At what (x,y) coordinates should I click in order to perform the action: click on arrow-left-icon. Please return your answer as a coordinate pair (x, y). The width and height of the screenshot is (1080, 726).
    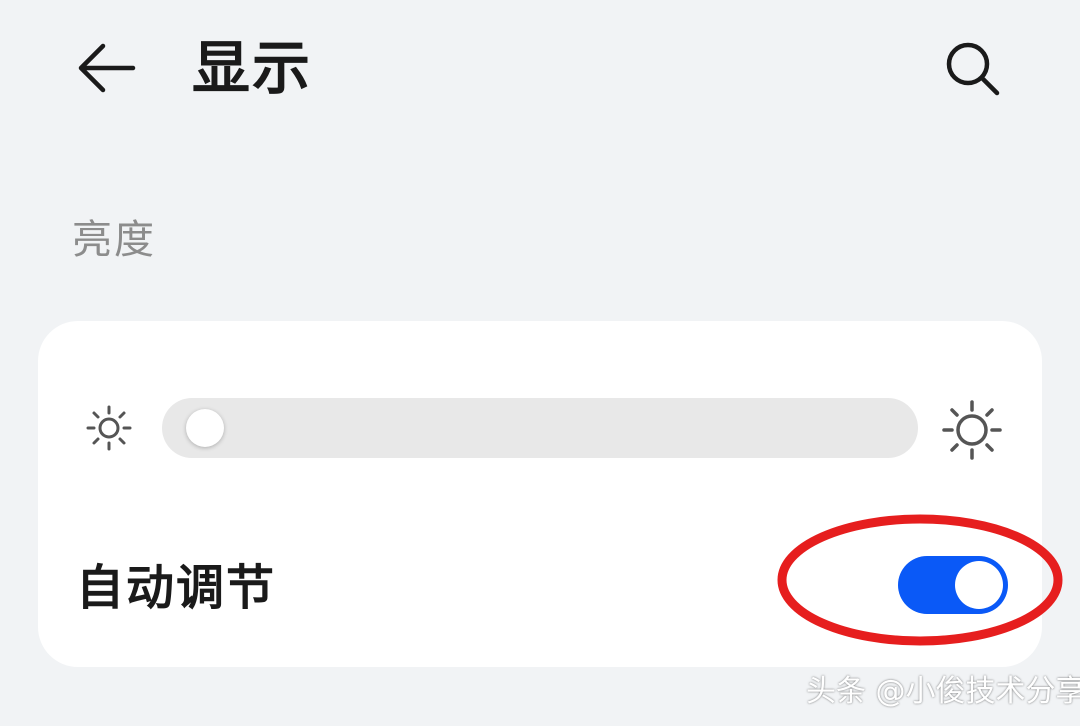
    Looking at the image, I should click on (107, 68).